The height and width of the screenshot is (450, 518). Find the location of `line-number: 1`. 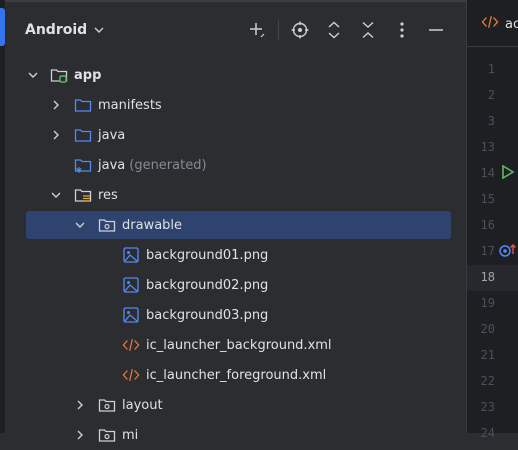

line-number: 1 is located at coordinates (491, 69).